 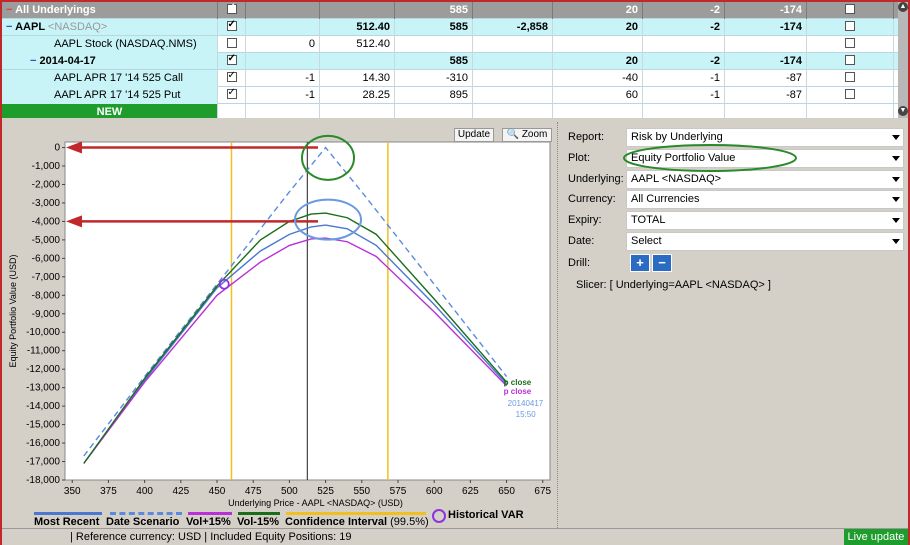 What do you see at coordinates (766, 61) in the screenshot?
I see `table-cell: -174` at bounding box center [766, 61].